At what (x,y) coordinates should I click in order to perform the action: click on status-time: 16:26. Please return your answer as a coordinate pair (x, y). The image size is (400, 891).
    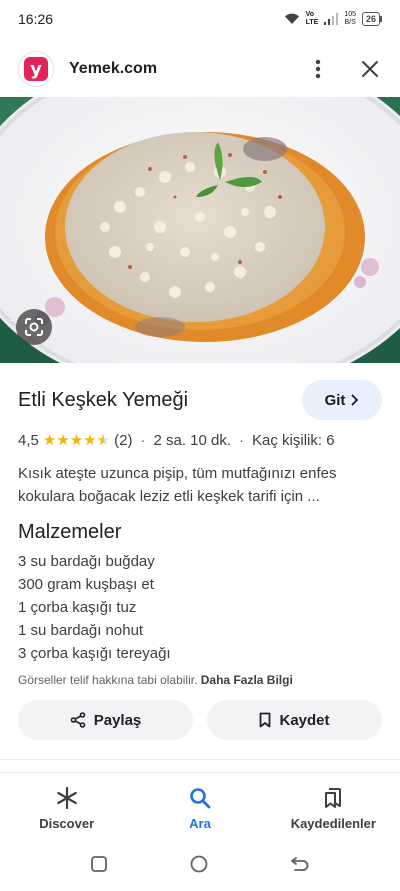
    Looking at the image, I should click on (36, 19).